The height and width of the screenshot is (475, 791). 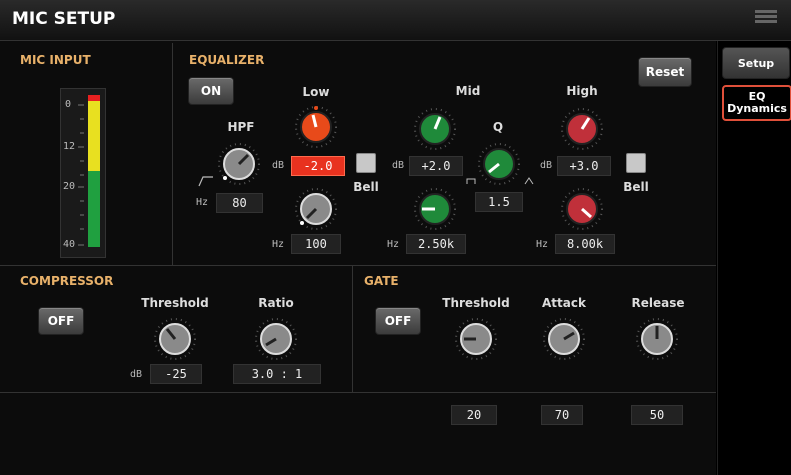 I want to click on gate-attack-label: Attack, so click(x=564, y=303).